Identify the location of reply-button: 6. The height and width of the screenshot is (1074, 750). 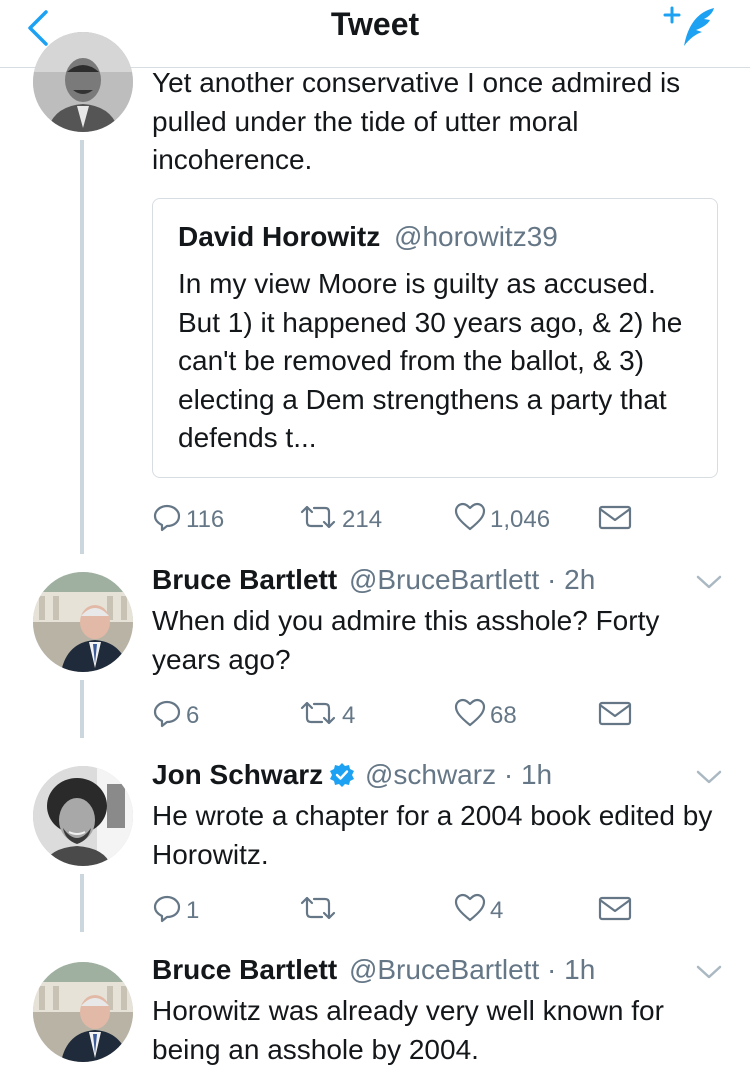
(175, 716).